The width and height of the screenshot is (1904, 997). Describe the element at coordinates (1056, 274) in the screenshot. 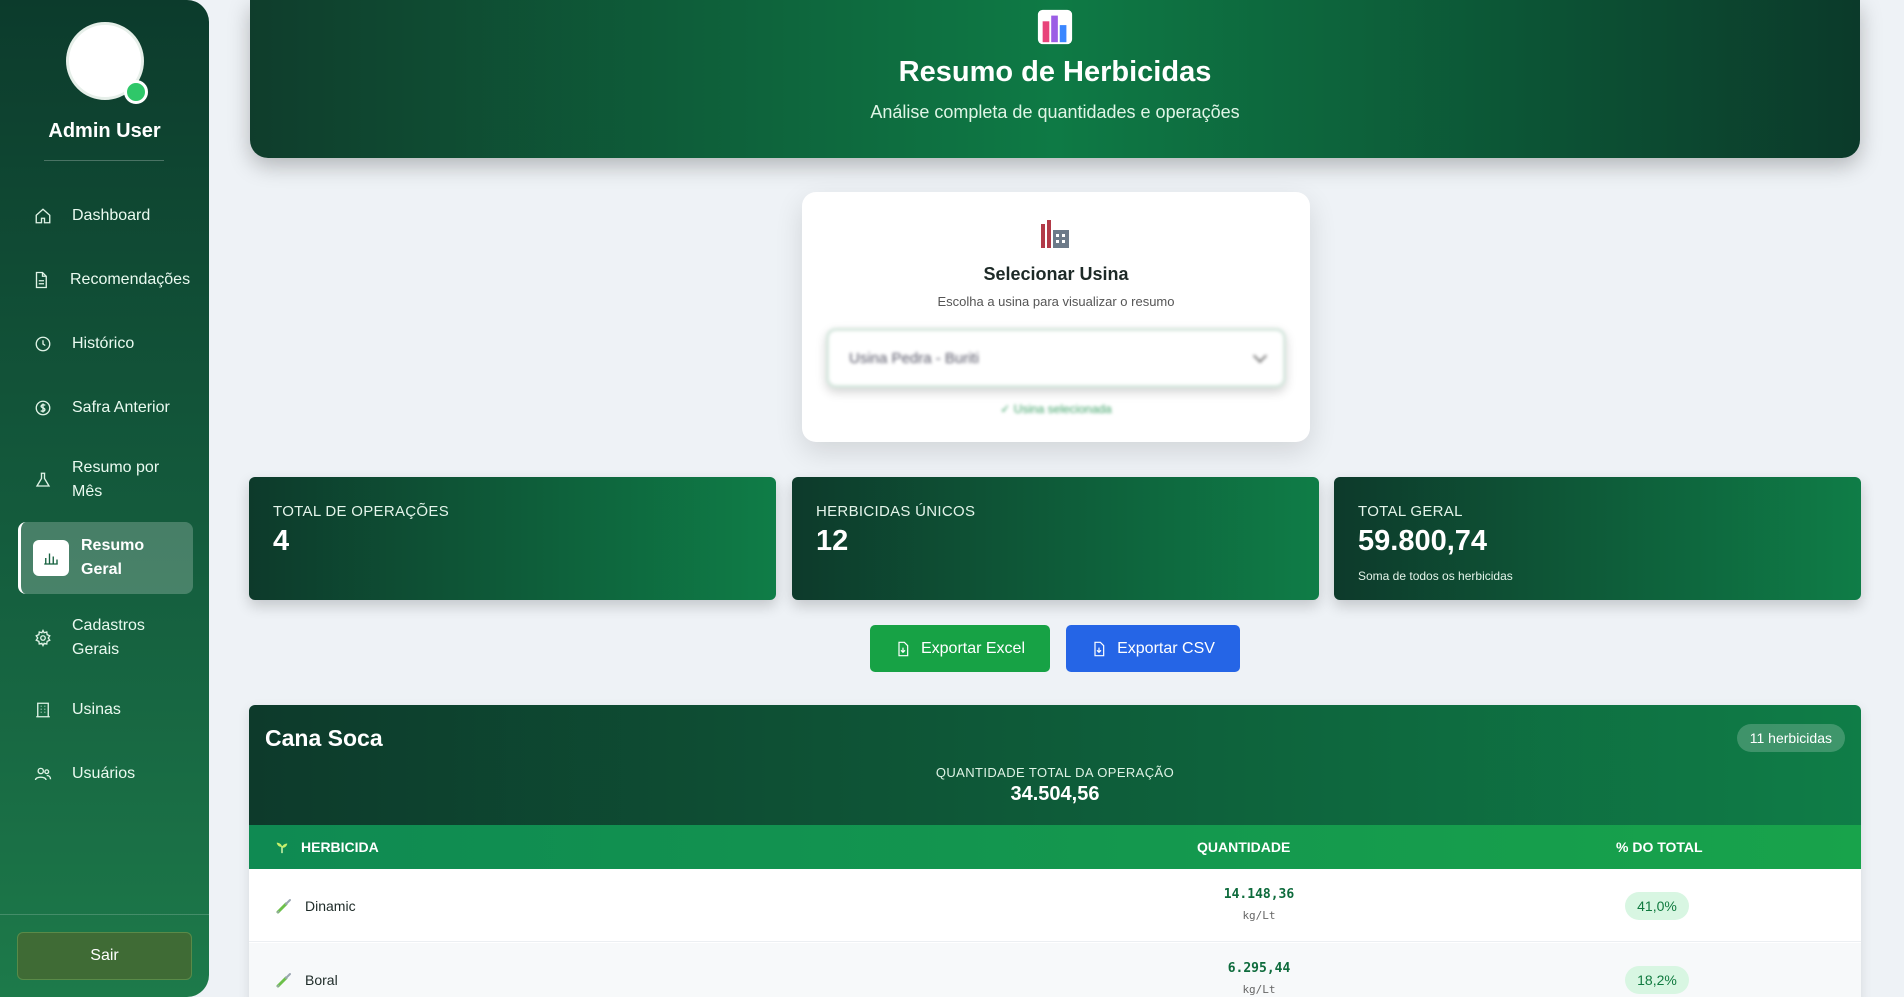

I see `usina-selector-title: Selecionar Usina` at that location.